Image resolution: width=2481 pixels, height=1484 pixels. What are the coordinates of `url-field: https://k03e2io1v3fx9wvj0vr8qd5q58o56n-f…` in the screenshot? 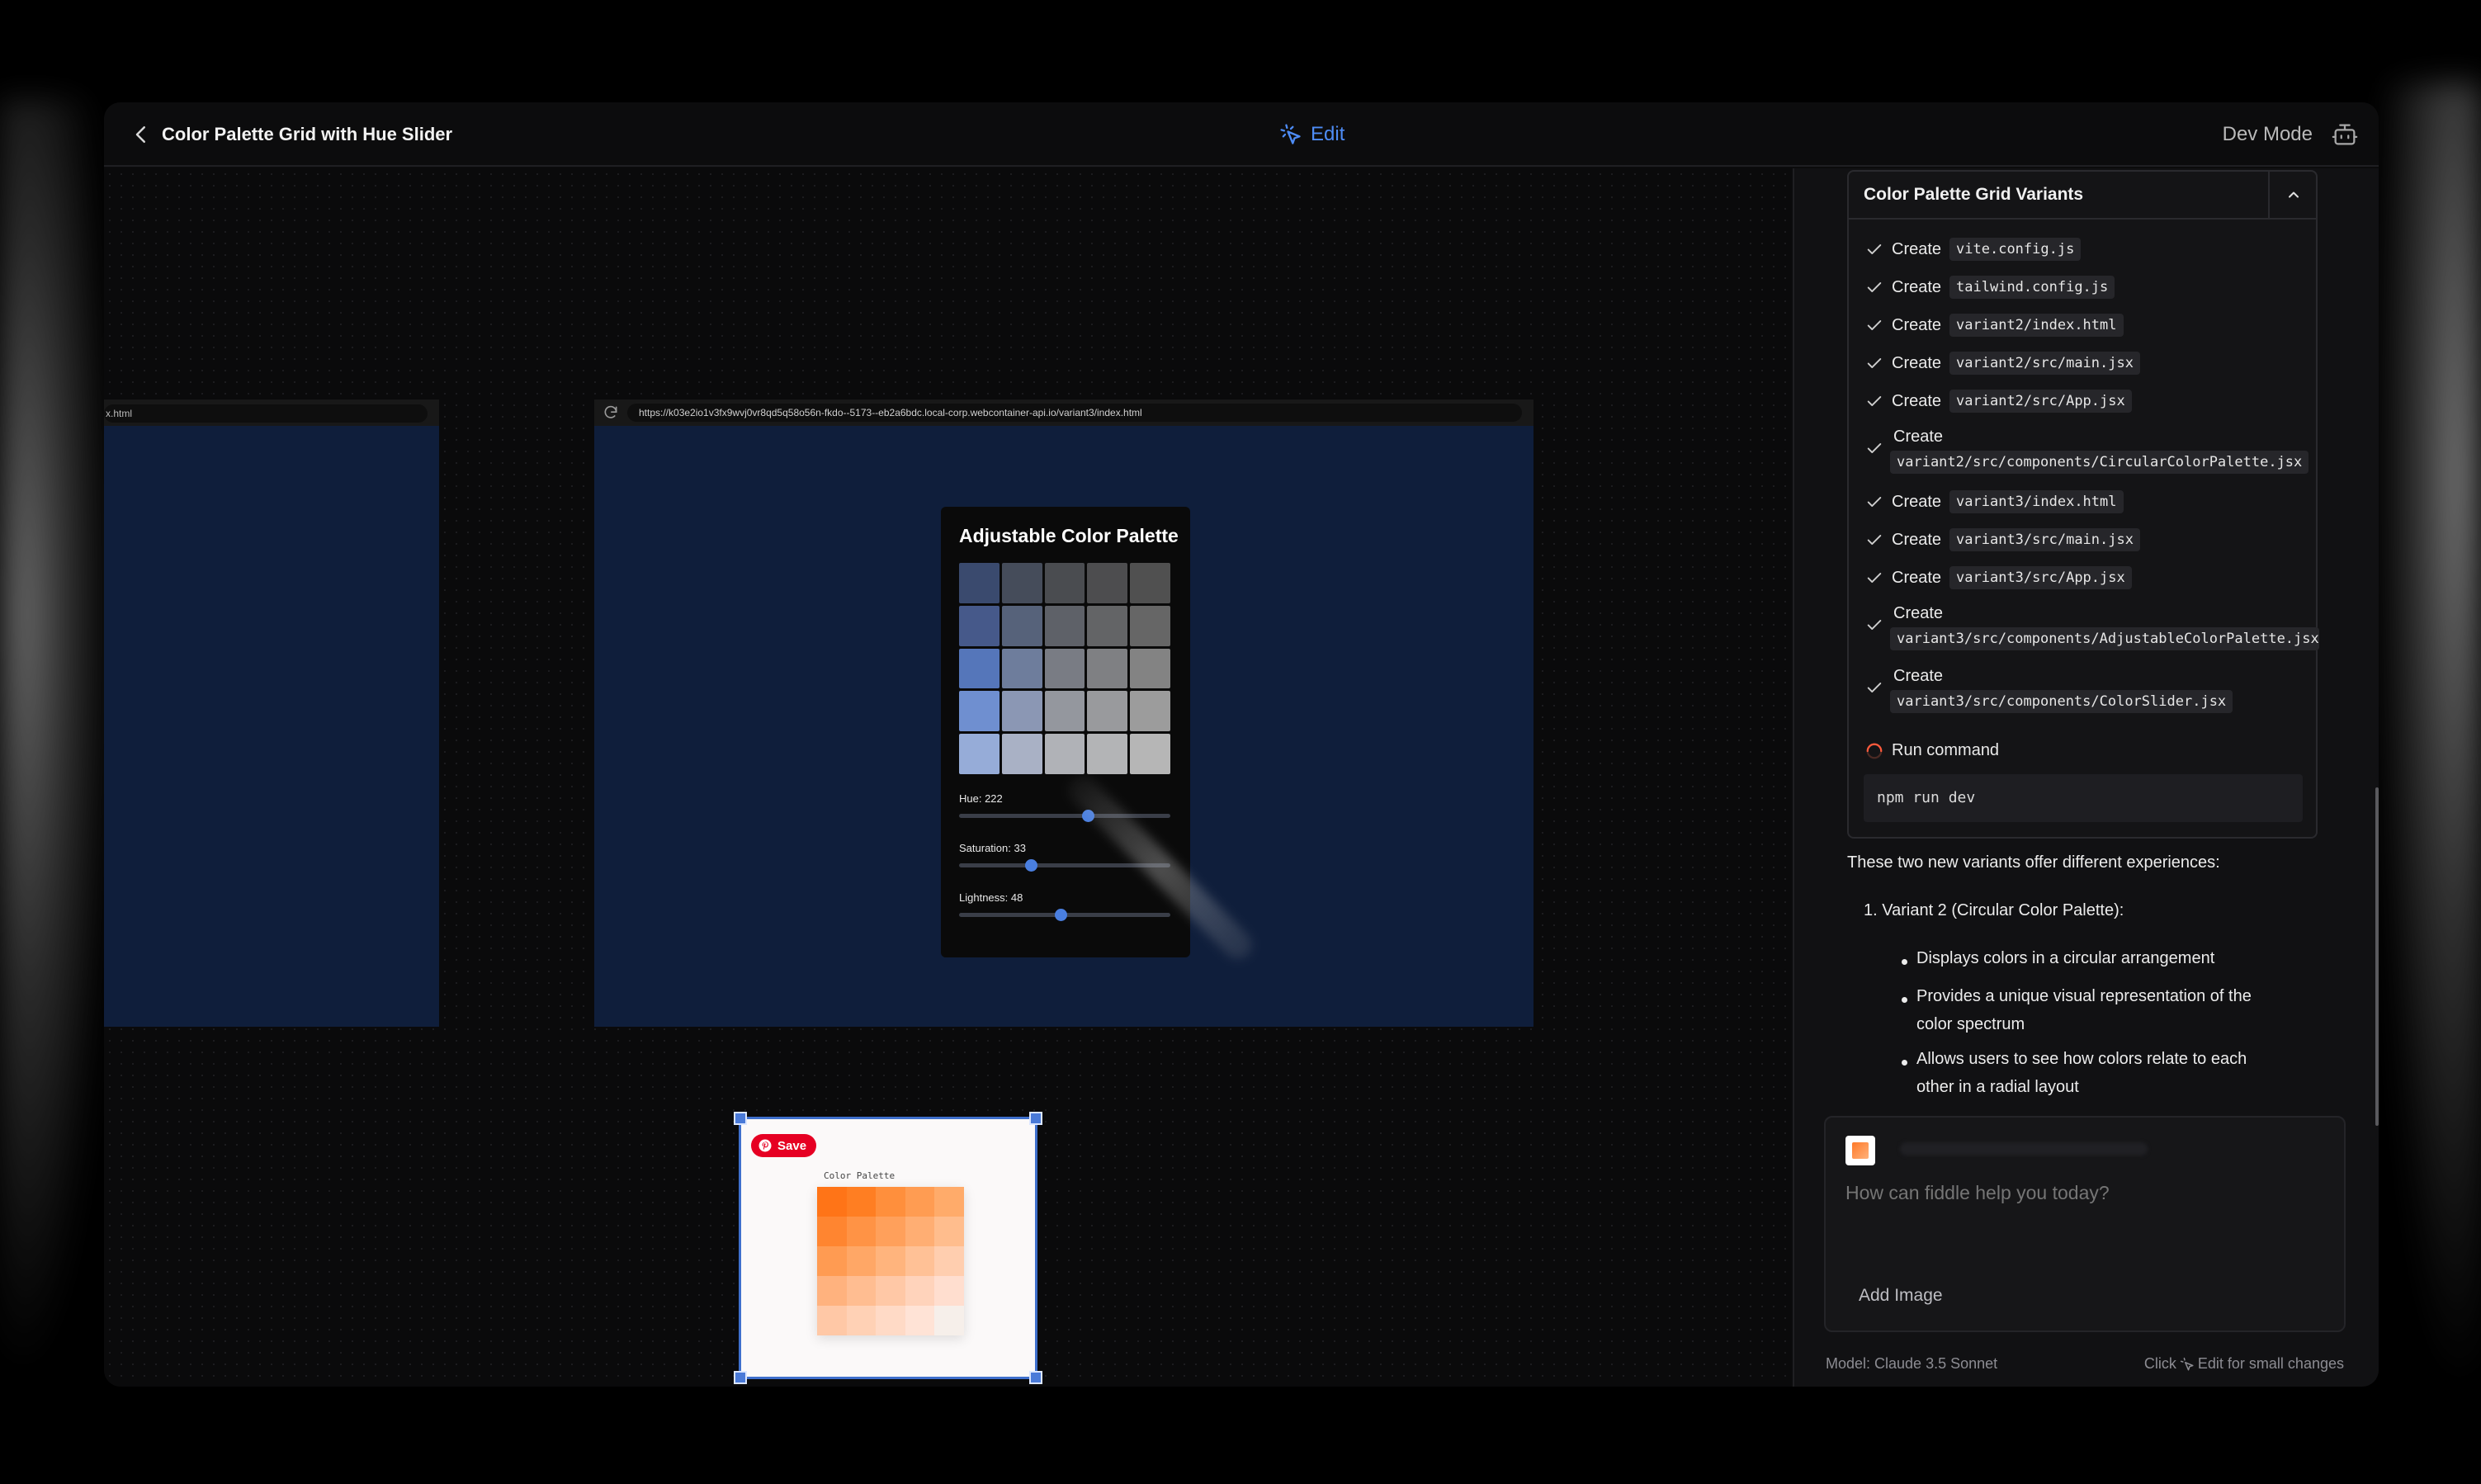 It's located at (1074, 413).